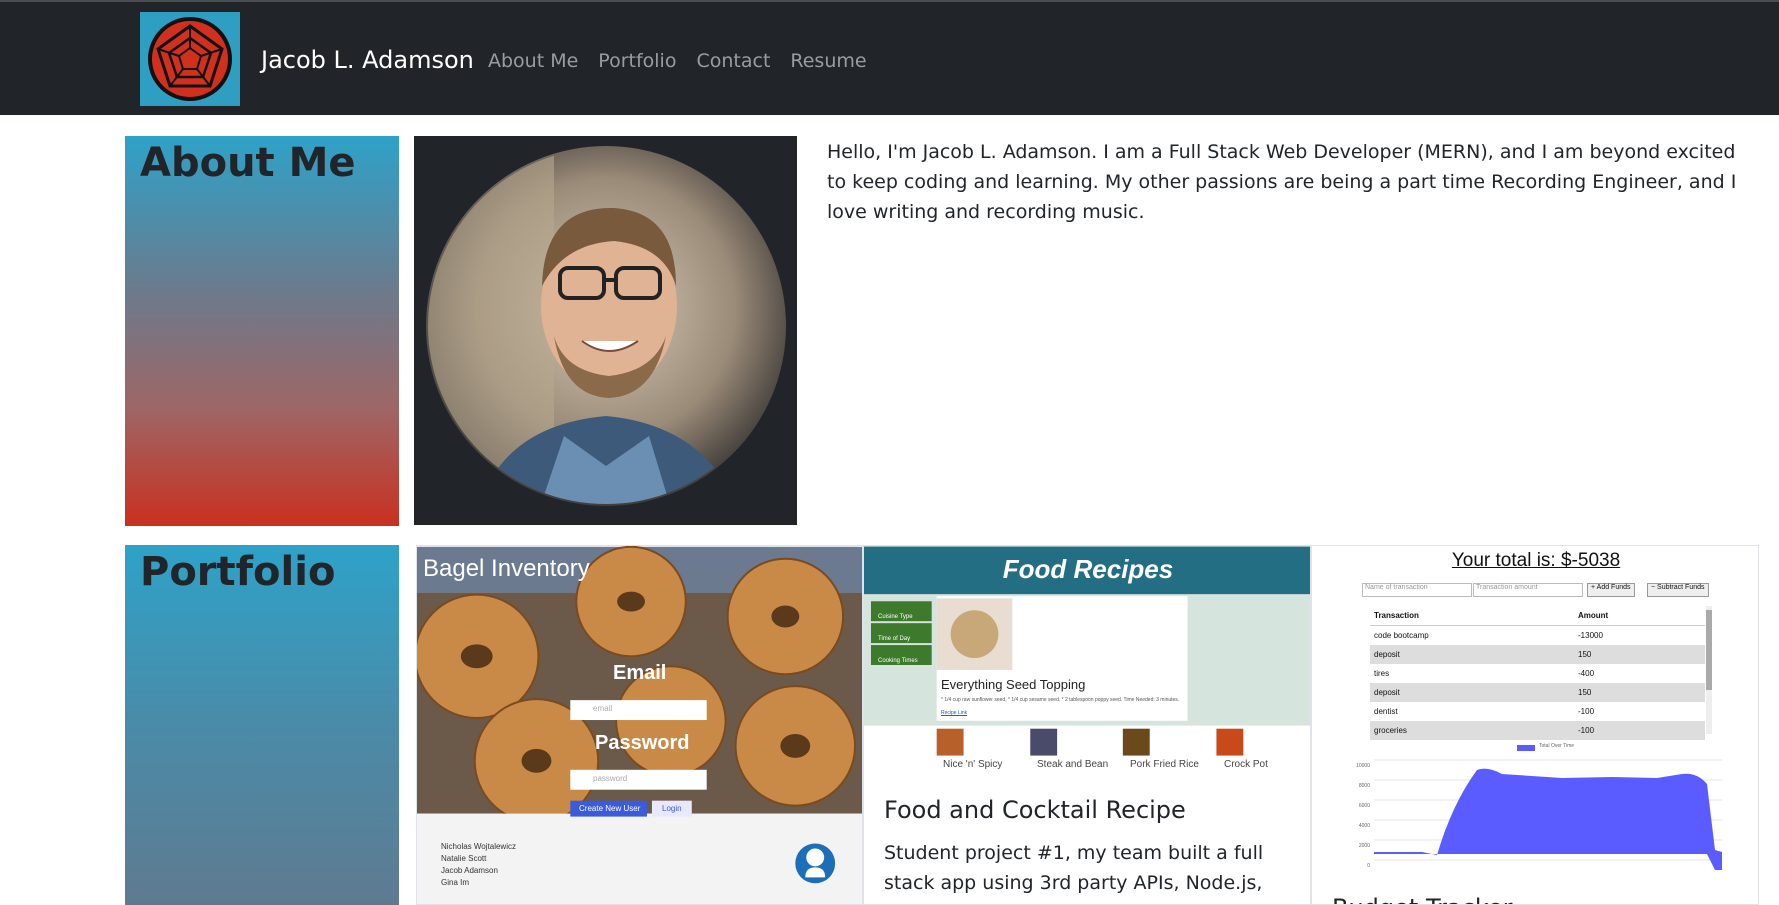  Describe the element at coordinates (1593, 615) in the screenshot. I see `column-header: Amount` at that location.